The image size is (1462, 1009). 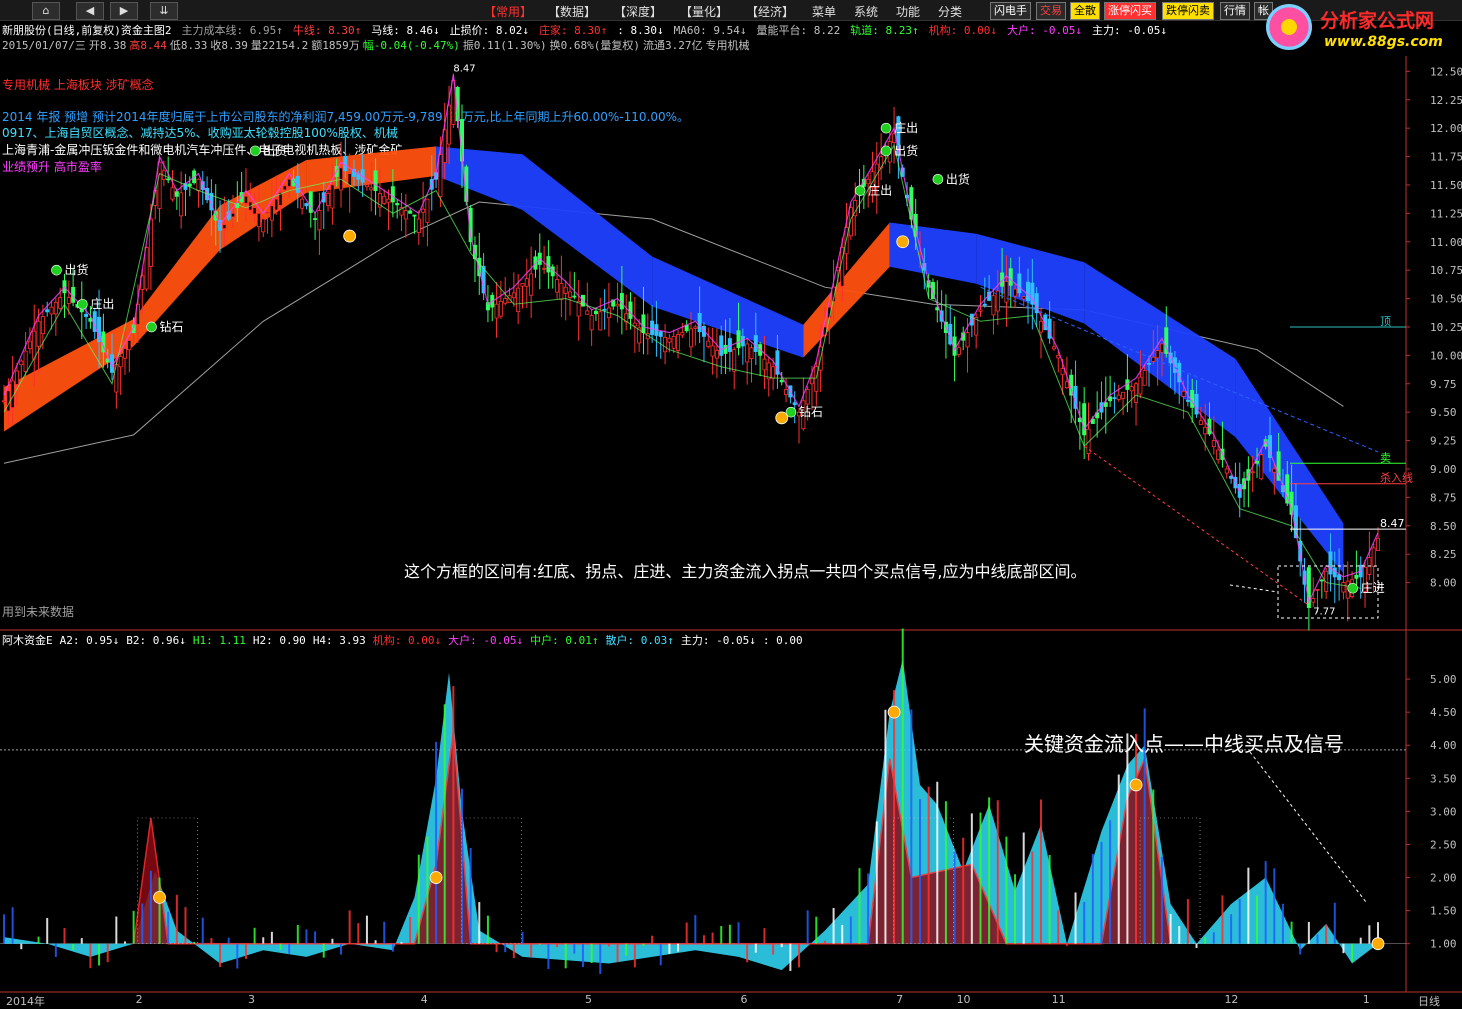 I want to click on sub-y-tick-label: 4.50, so click(x=1443, y=712).